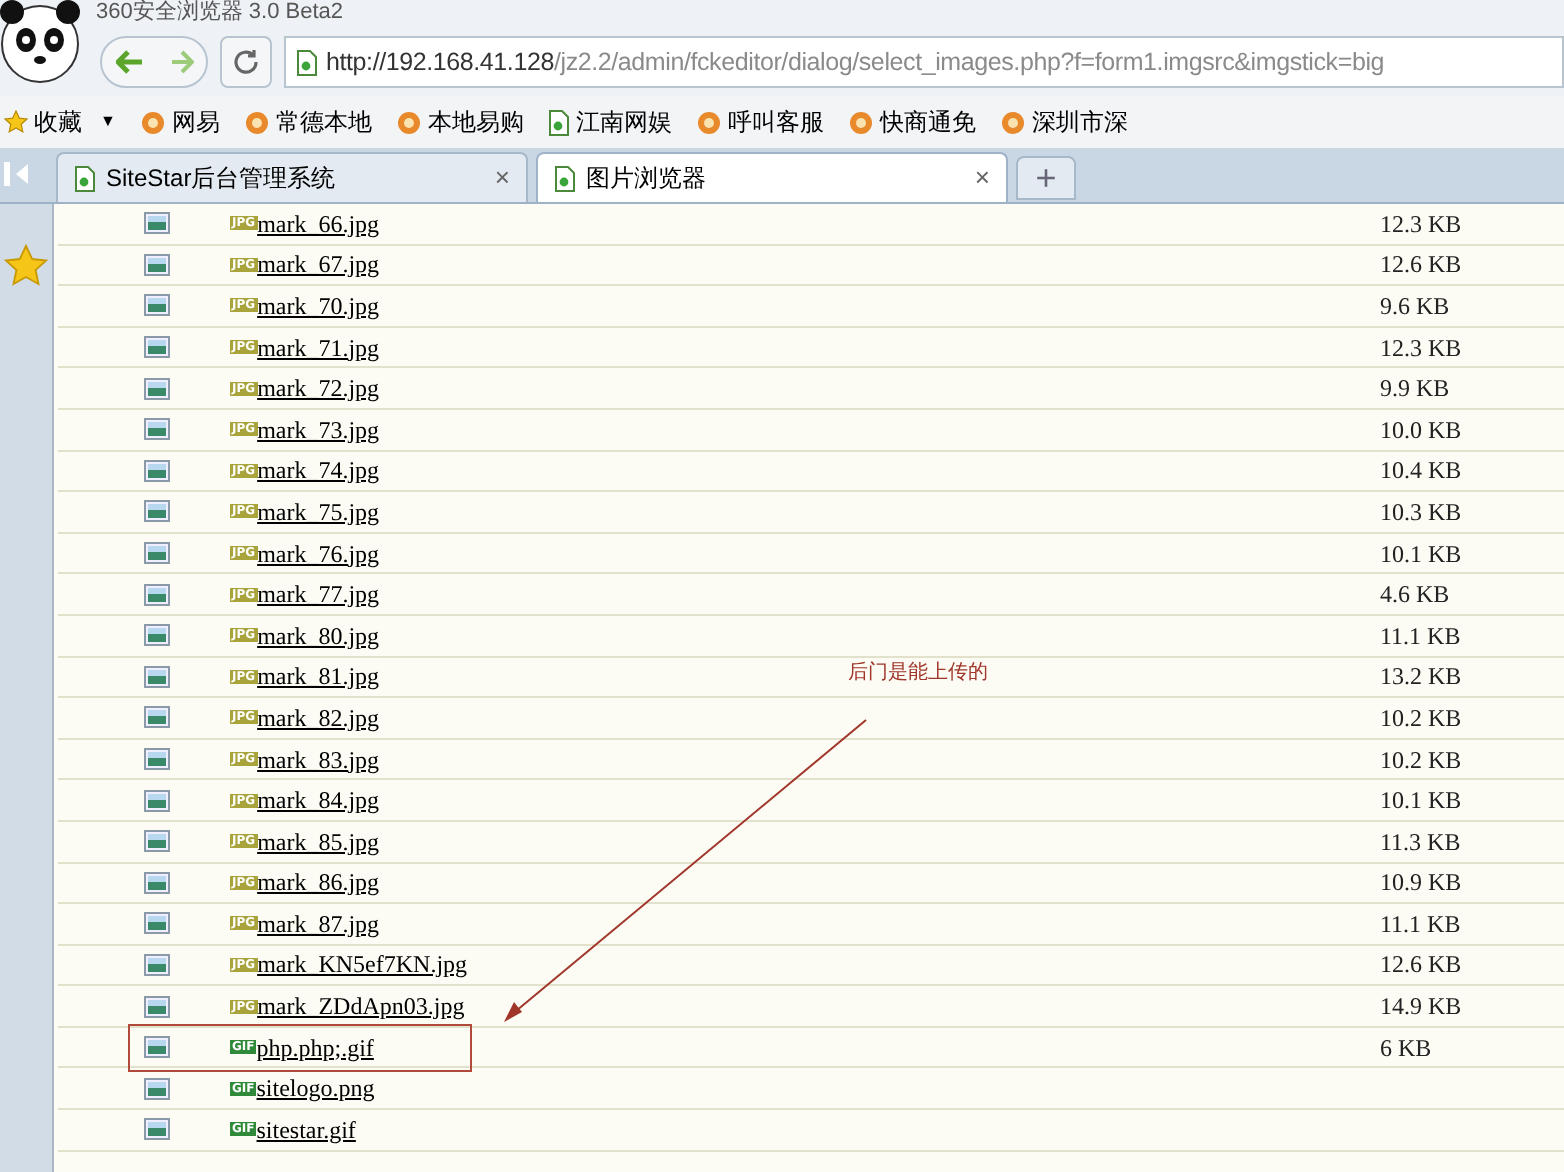 Image resolution: width=1564 pixels, height=1172 pixels. Describe the element at coordinates (459, 122) in the screenshot. I see `bookmark-item: 本地易购` at that location.